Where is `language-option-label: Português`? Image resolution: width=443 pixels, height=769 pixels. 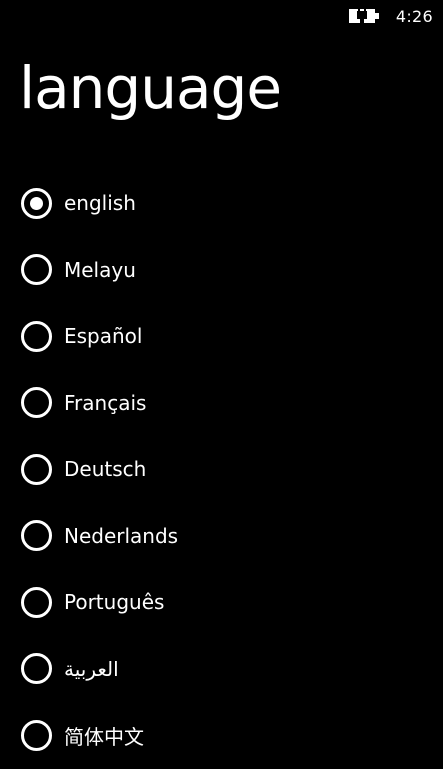
language-option-label: Português is located at coordinates (114, 602).